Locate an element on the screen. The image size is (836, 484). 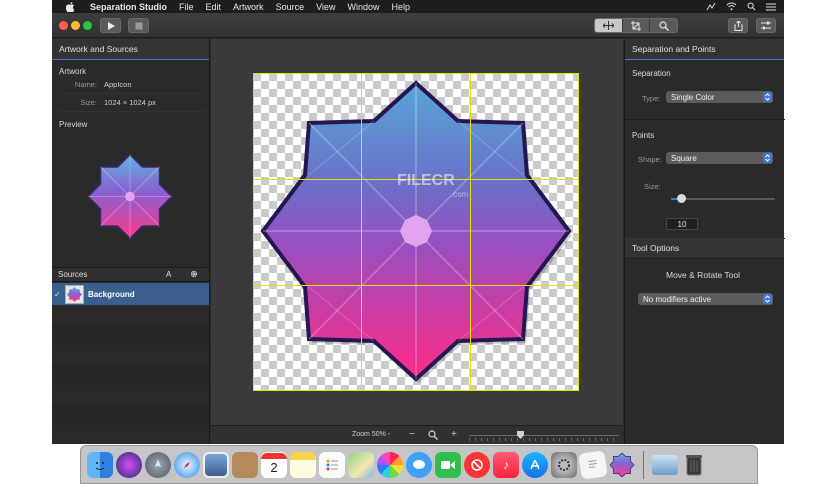
zoom-tool-button is located at coordinates (663, 25).